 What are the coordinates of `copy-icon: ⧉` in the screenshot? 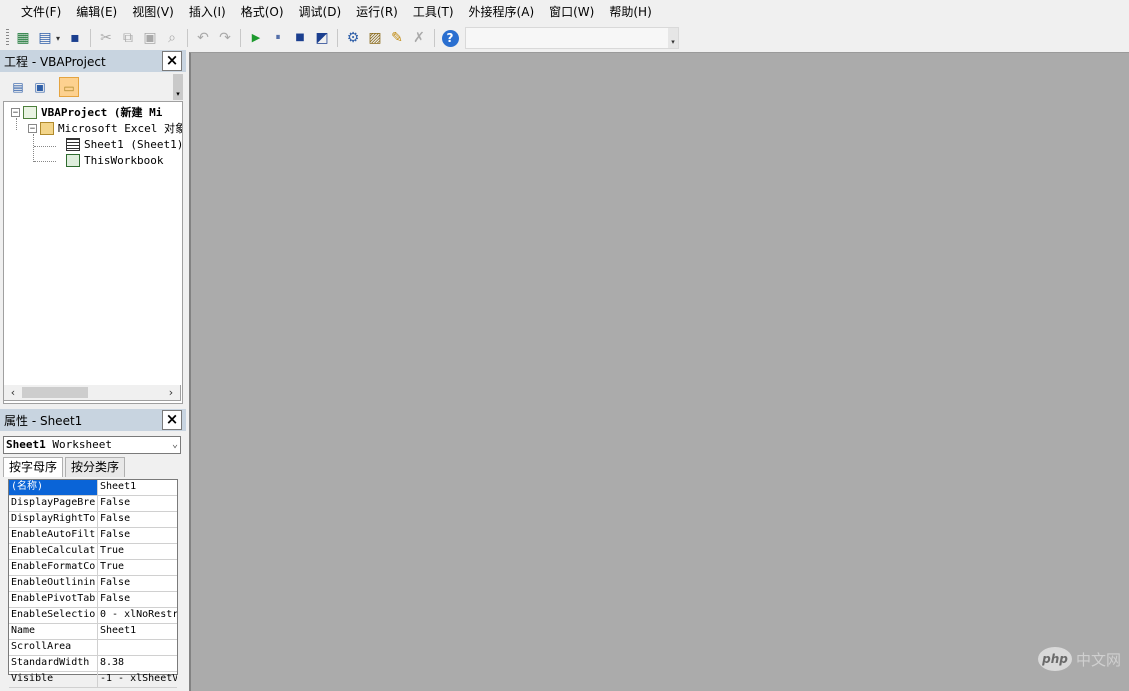 It's located at (128, 38).